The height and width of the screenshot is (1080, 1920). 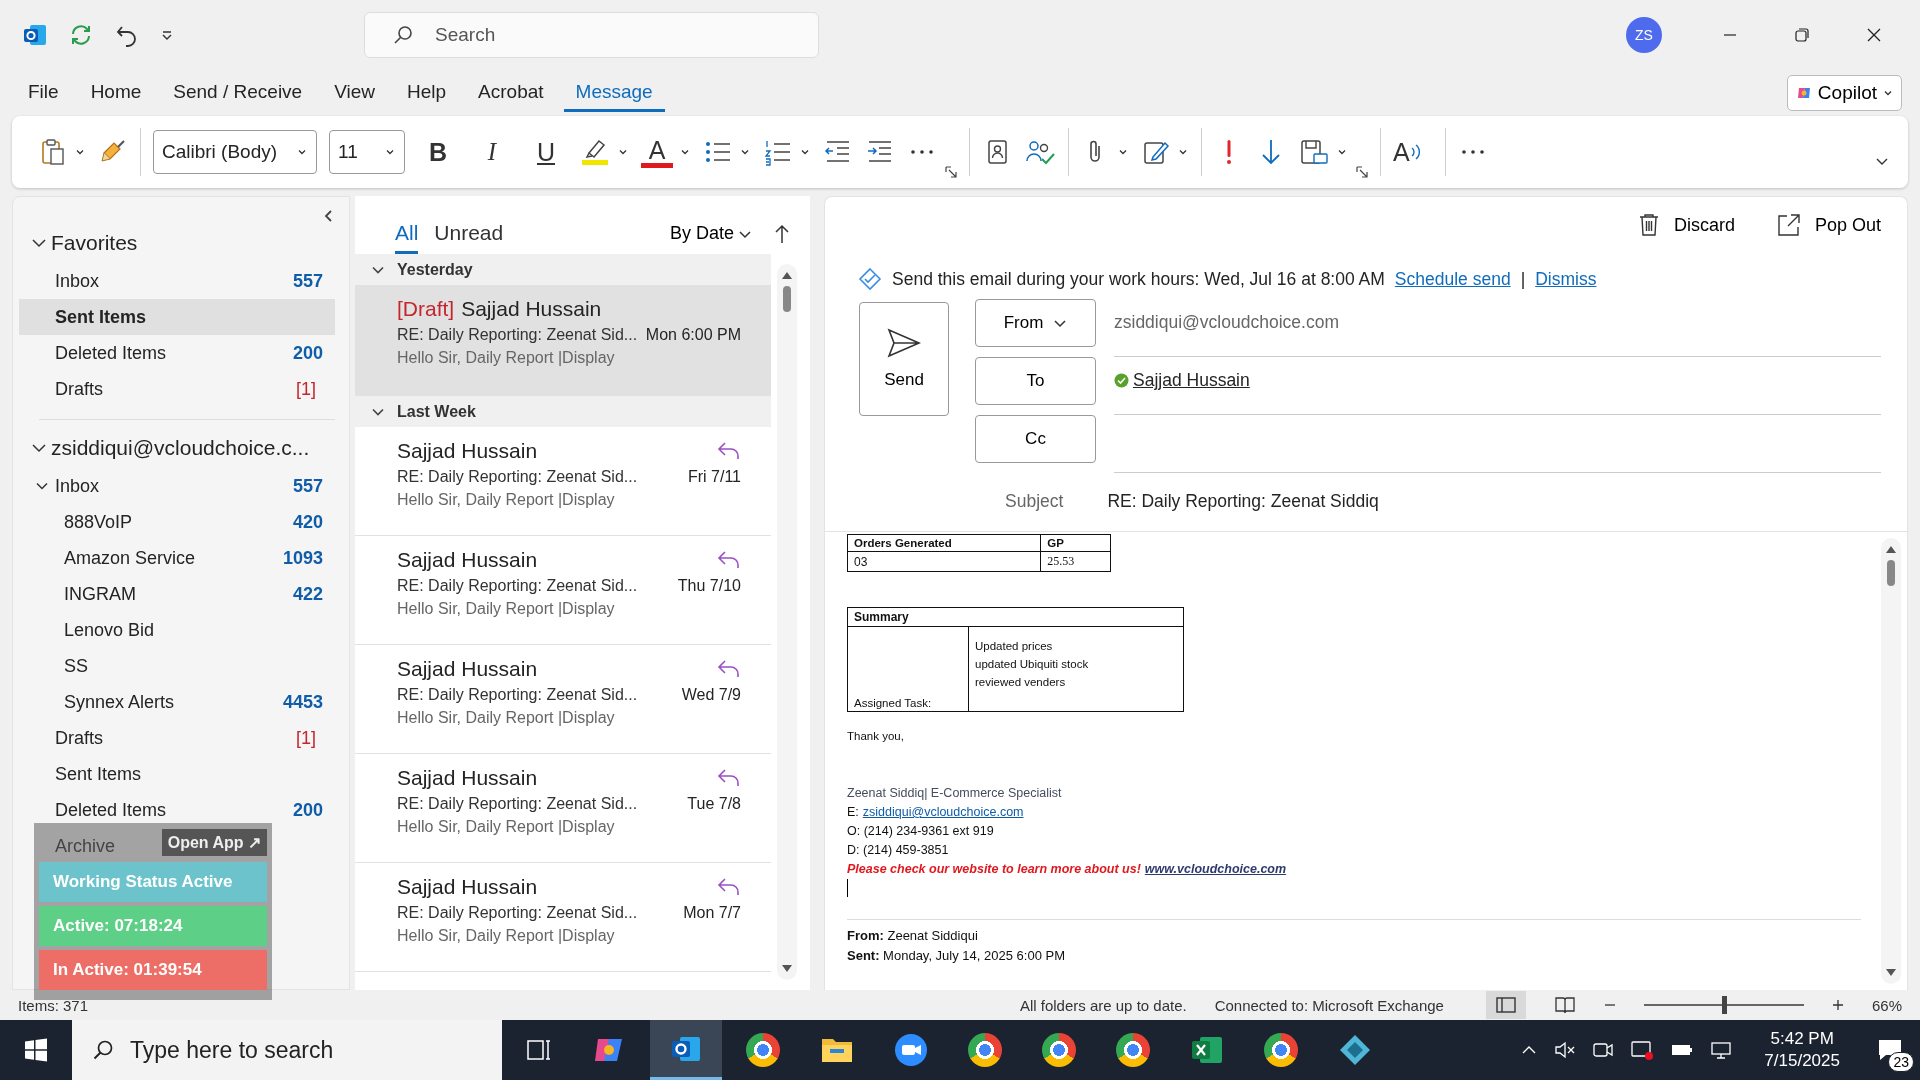 What do you see at coordinates (904, 359) in the screenshot?
I see `send-button: Send` at bounding box center [904, 359].